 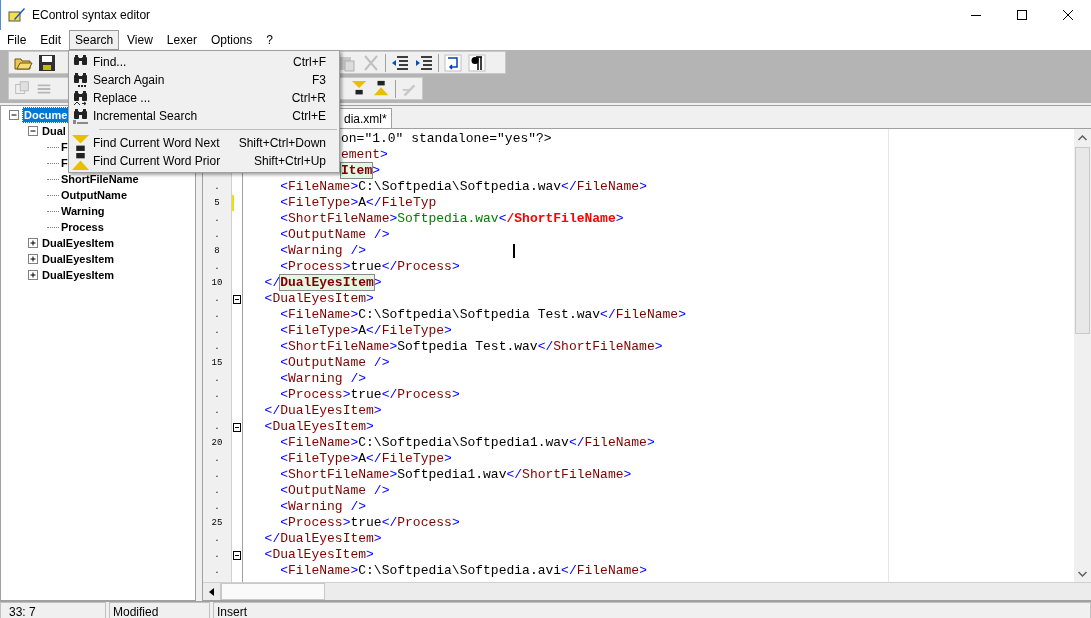 What do you see at coordinates (319, 80) in the screenshot?
I see `shortcut-label: F3` at bounding box center [319, 80].